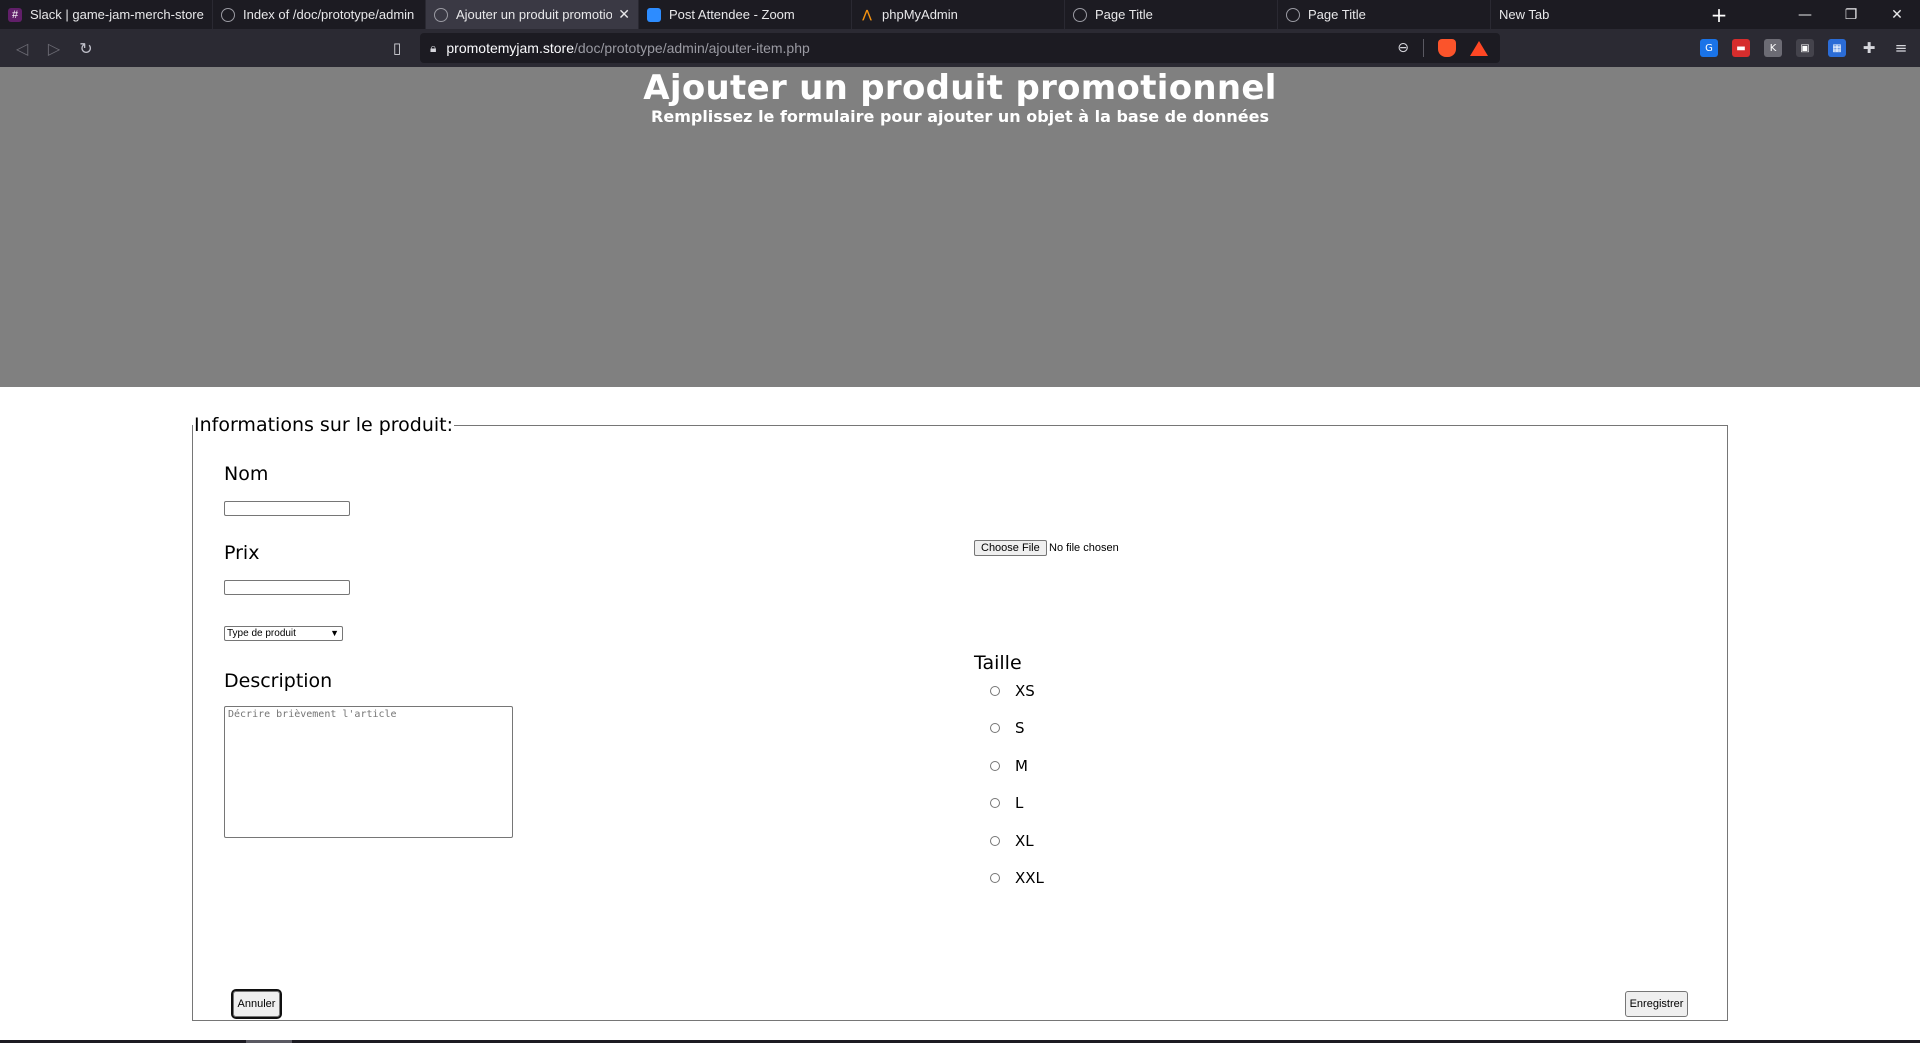  Describe the element at coordinates (1447, 48) in the screenshot. I see `brave-shields-icon` at that location.